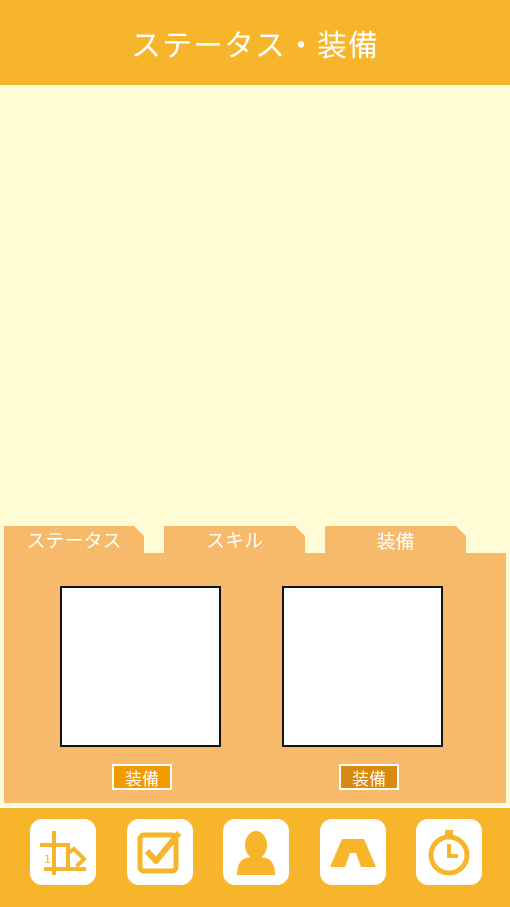 The image size is (510, 907). Describe the element at coordinates (369, 779) in the screenshot. I see `equip-button-2-label: 装備` at that location.